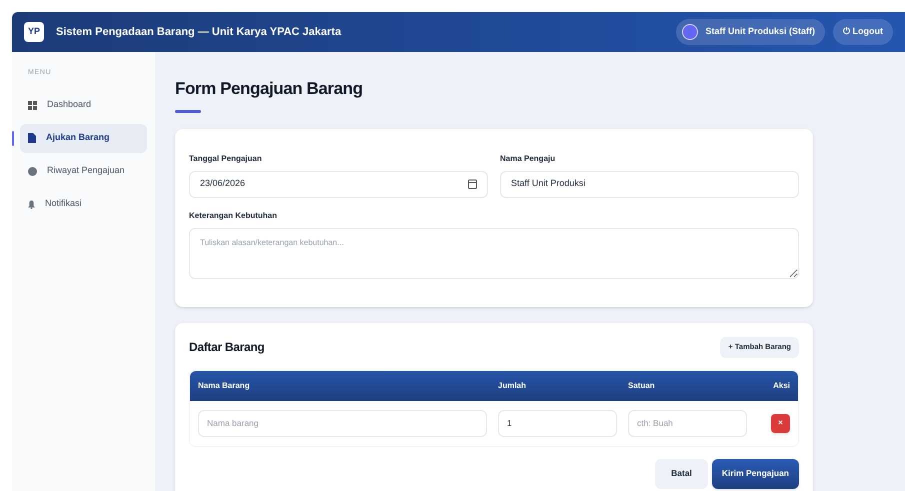 Image resolution: width=905 pixels, height=491 pixels. What do you see at coordinates (781, 386) in the screenshot?
I see `column-header: Aksi` at bounding box center [781, 386].